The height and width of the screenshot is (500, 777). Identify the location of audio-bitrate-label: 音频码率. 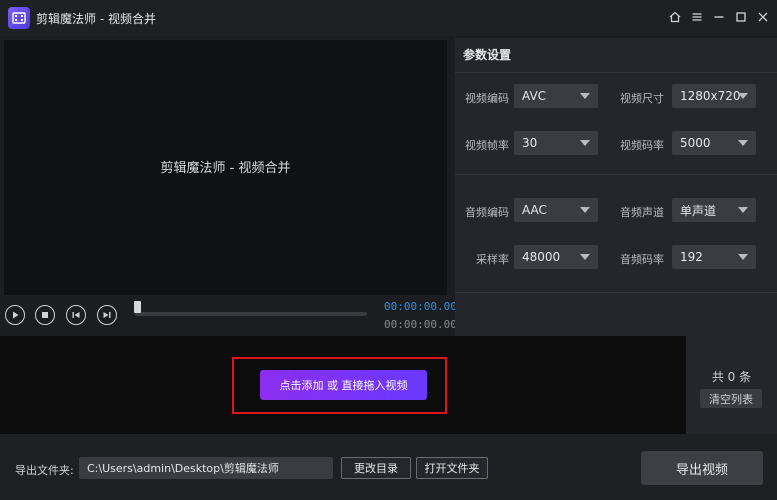
(642, 259).